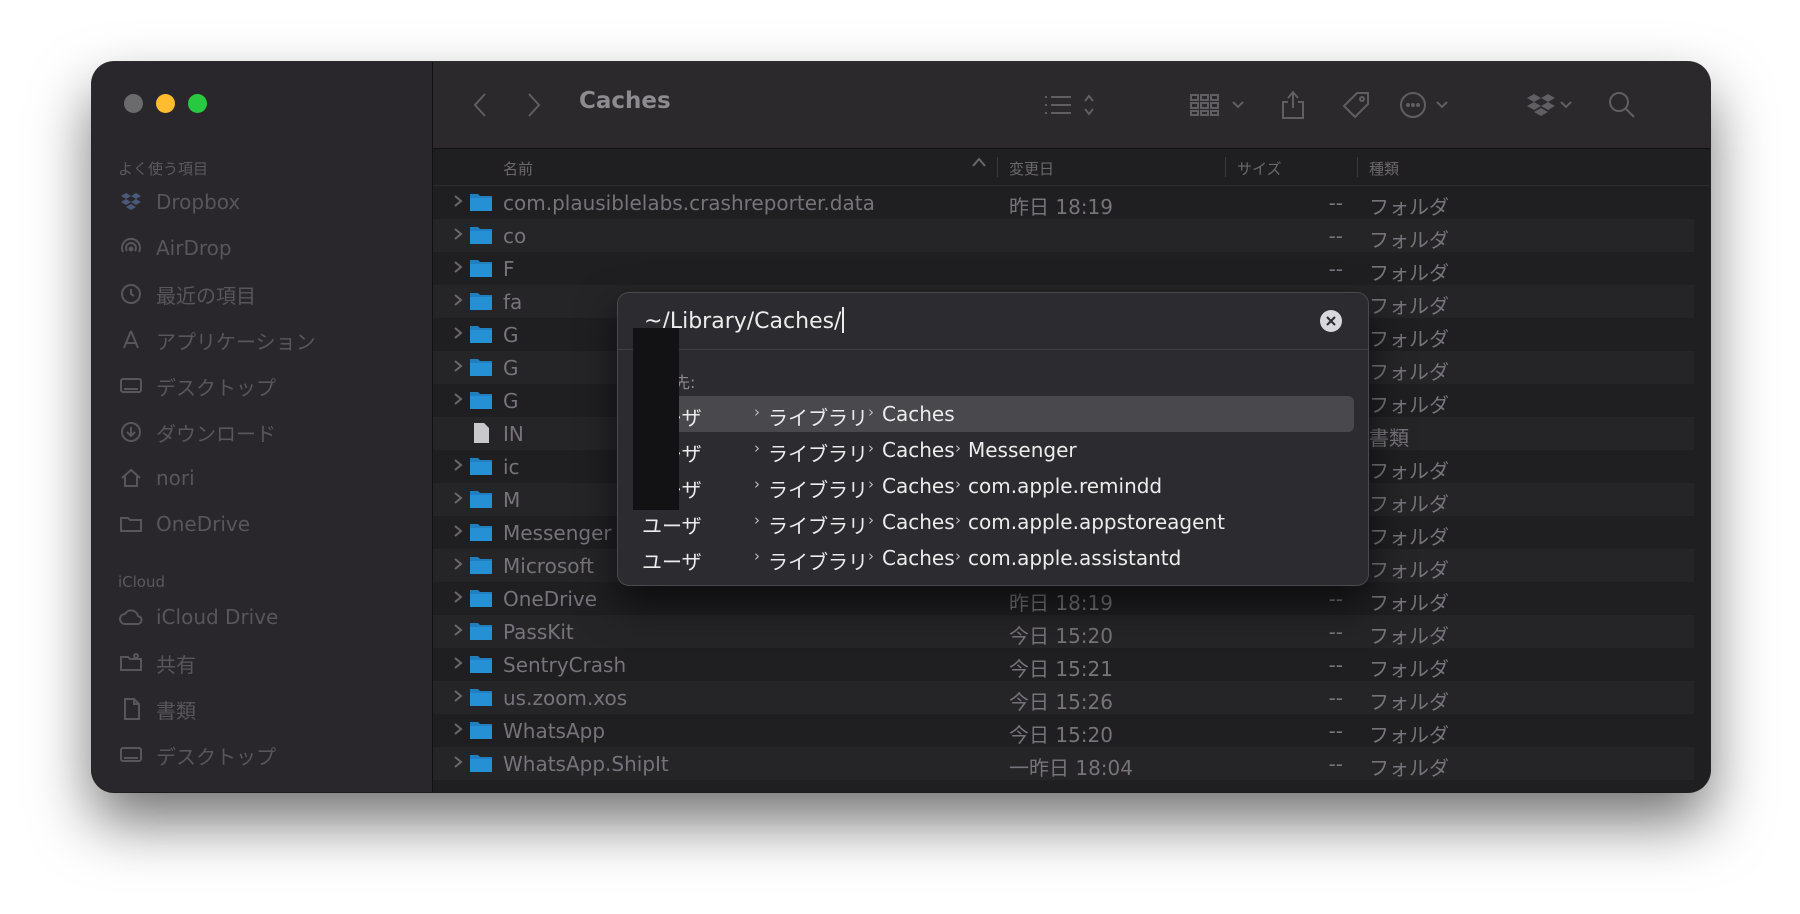 Image resolution: width=1800 pixels, height=914 pixels. I want to click on sidebar-item-dropbox: Dropbox, so click(179, 202).